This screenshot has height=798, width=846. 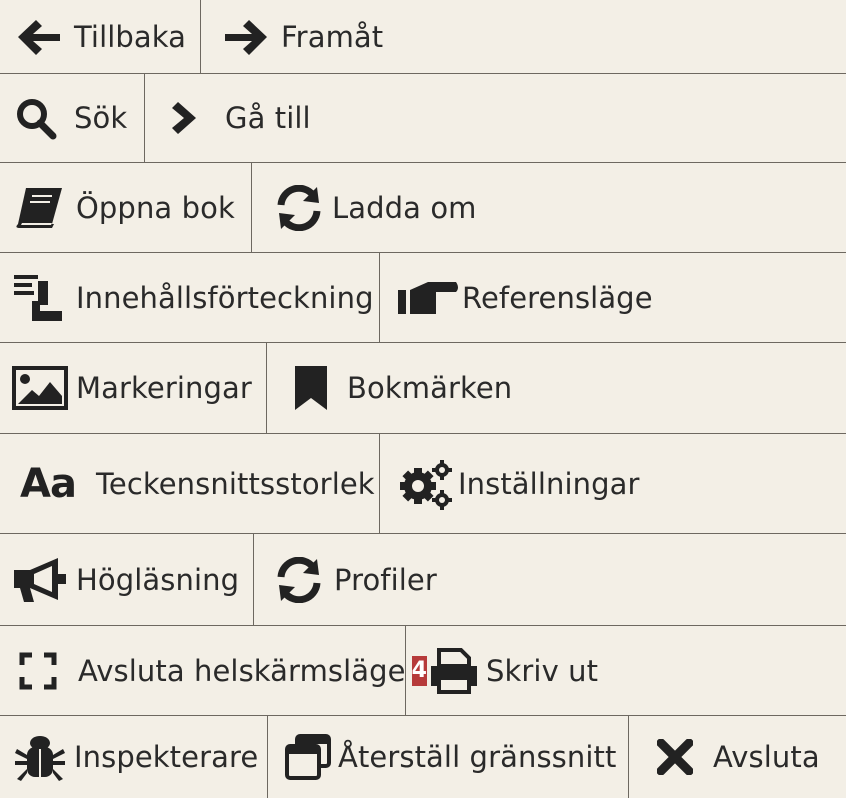 What do you see at coordinates (626, 670) in the screenshot?
I see `print-button: Skriv ut` at bounding box center [626, 670].